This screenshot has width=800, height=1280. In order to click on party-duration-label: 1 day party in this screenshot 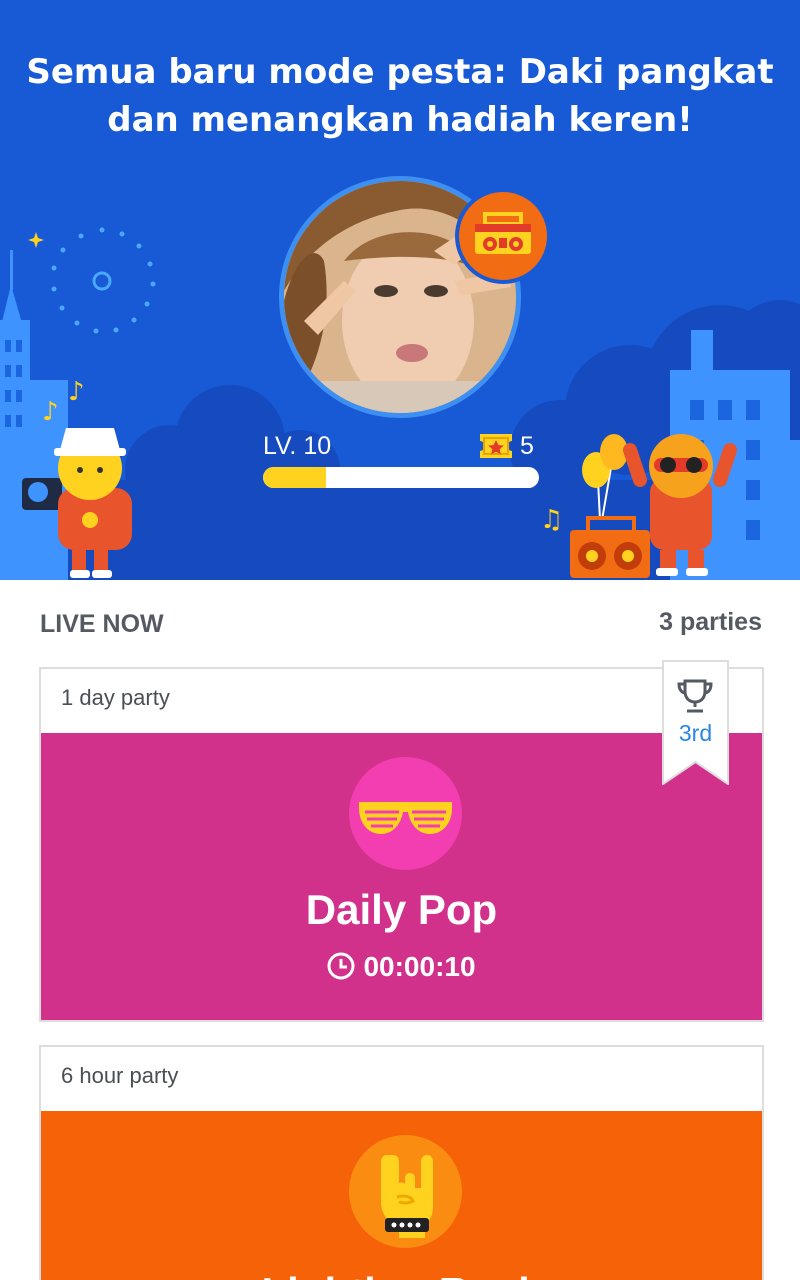, I will do `click(115, 697)`.